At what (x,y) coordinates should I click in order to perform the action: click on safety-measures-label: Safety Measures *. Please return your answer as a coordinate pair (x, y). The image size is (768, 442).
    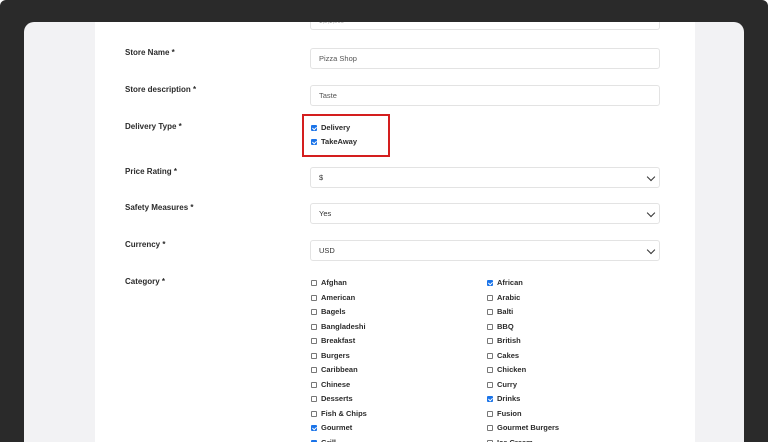
    Looking at the image, I should click on (159, 207).